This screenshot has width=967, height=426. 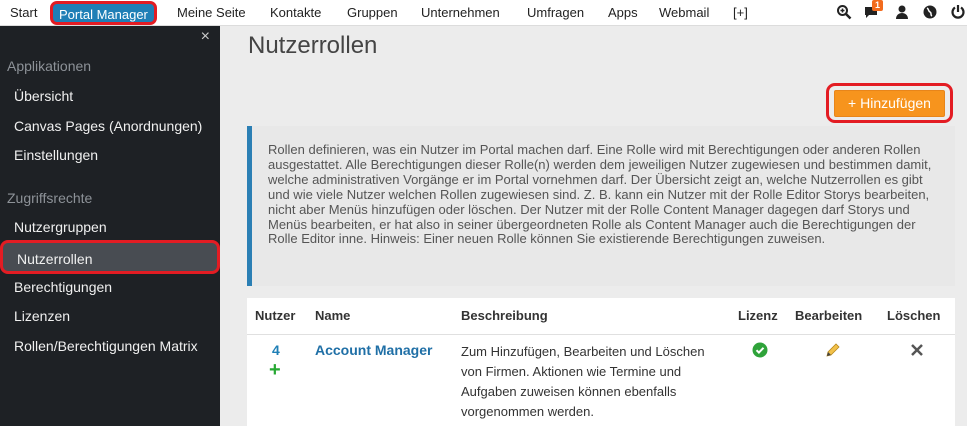 I want to click on user-count-link: 4, so click(x=276, y=350).